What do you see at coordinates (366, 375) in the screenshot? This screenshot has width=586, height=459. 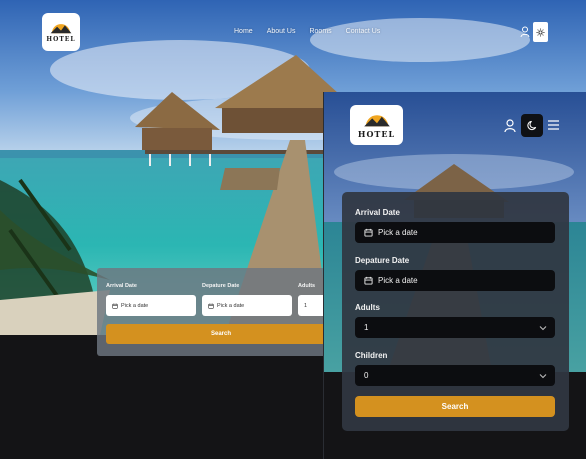 I see `children-value: 0` at bounding box center [366, 375].